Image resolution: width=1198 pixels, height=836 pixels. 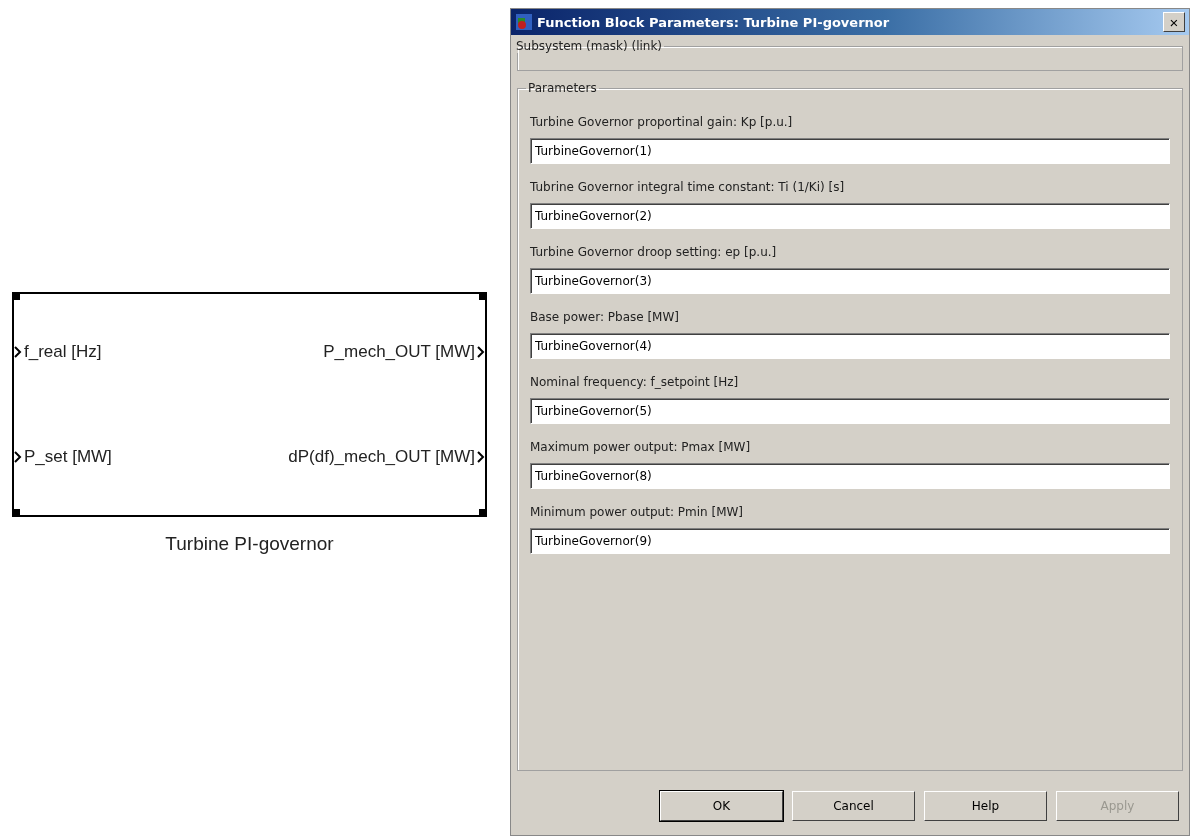 What do you see at coordinates (562, 88) in the screenshot?
I see `group-title: Parameters` at bounding box center [562, 88].